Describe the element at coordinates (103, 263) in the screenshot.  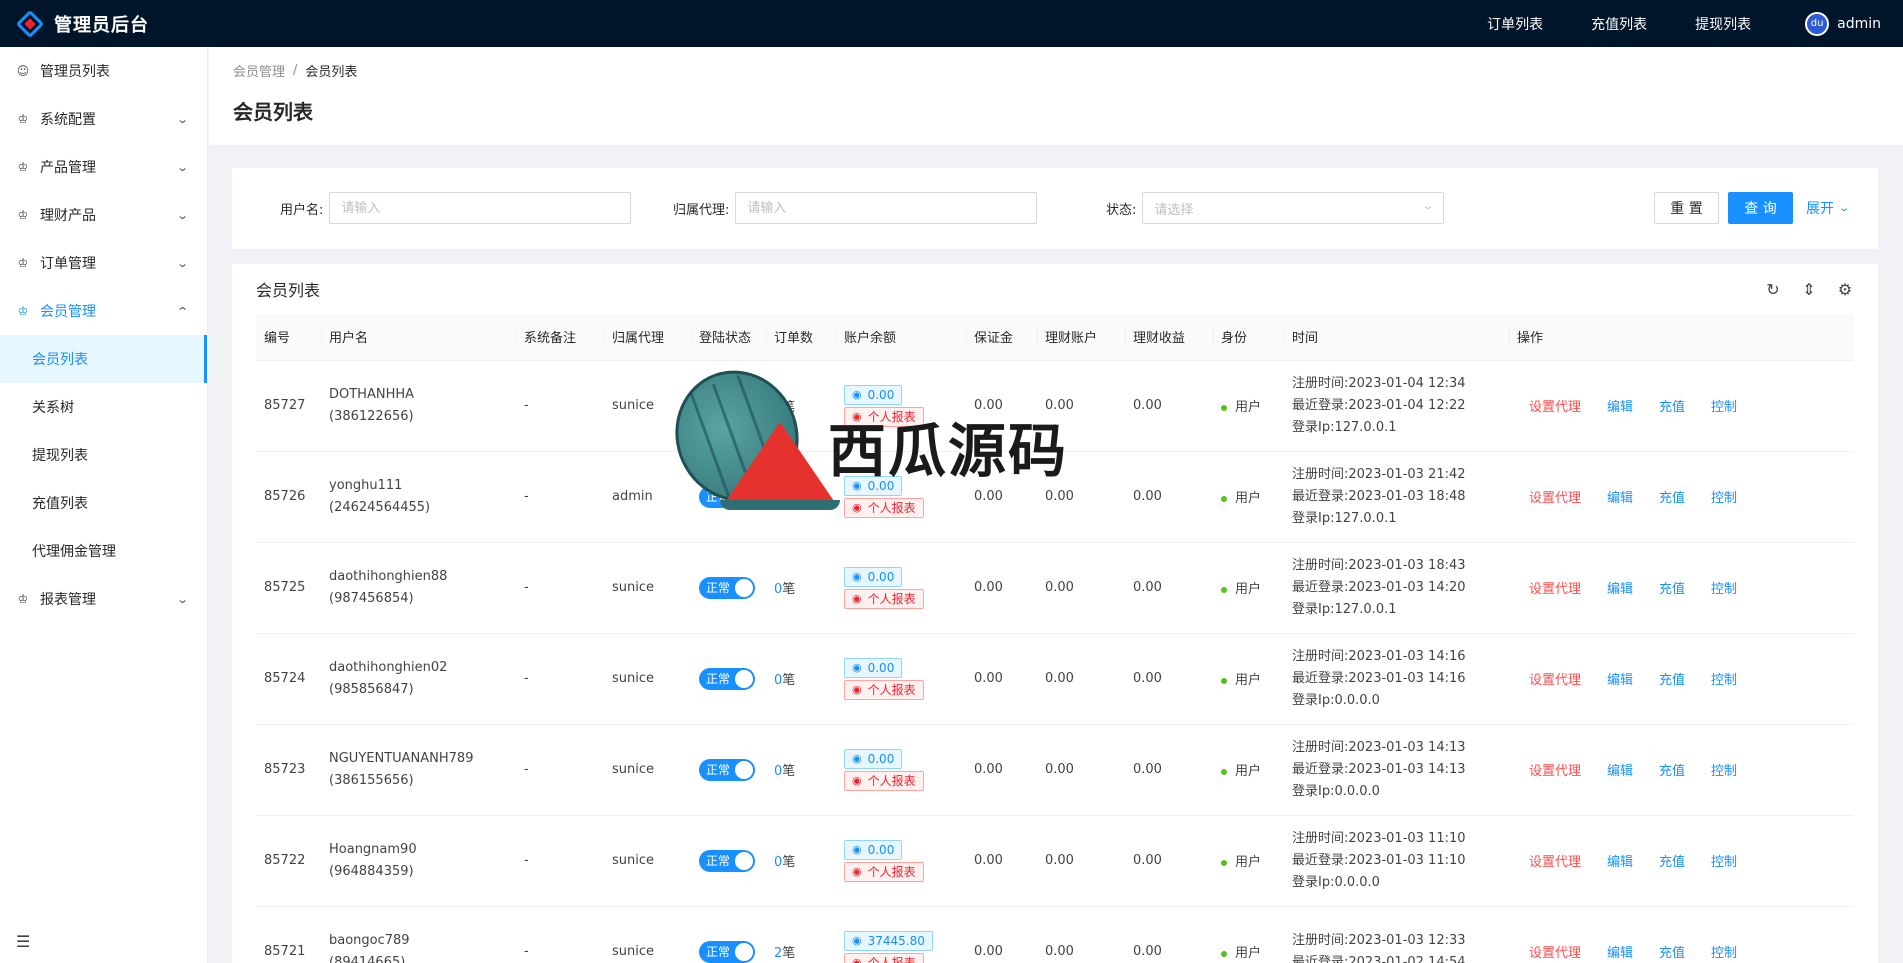
I see `sidebar-item-order-manage: ♔ 订单管理 ⌄` at that location.